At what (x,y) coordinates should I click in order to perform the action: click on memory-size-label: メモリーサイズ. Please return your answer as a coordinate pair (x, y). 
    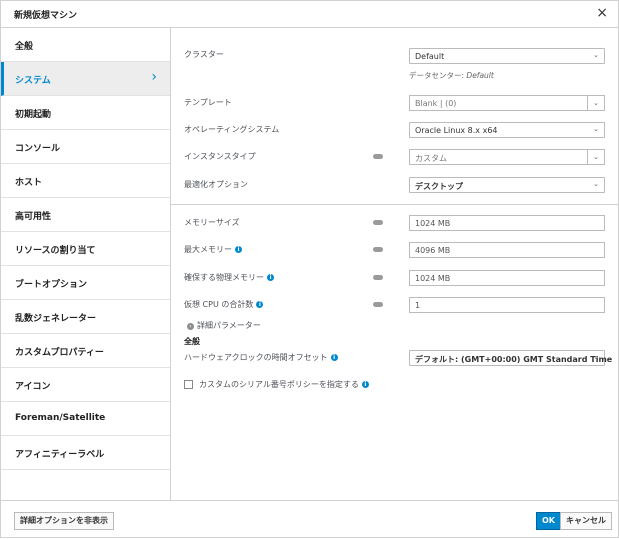
    Looking at the image, I should click on (212, 222).